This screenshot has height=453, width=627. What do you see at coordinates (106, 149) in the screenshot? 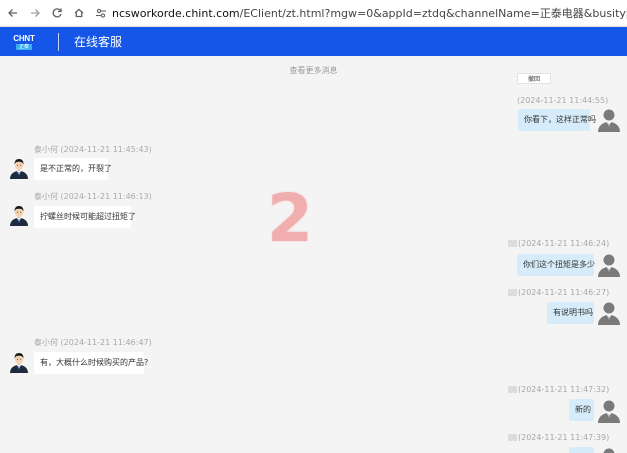
I see `time-text: (2024-11-21 11:45:43)` at bounding box center [106, 149].